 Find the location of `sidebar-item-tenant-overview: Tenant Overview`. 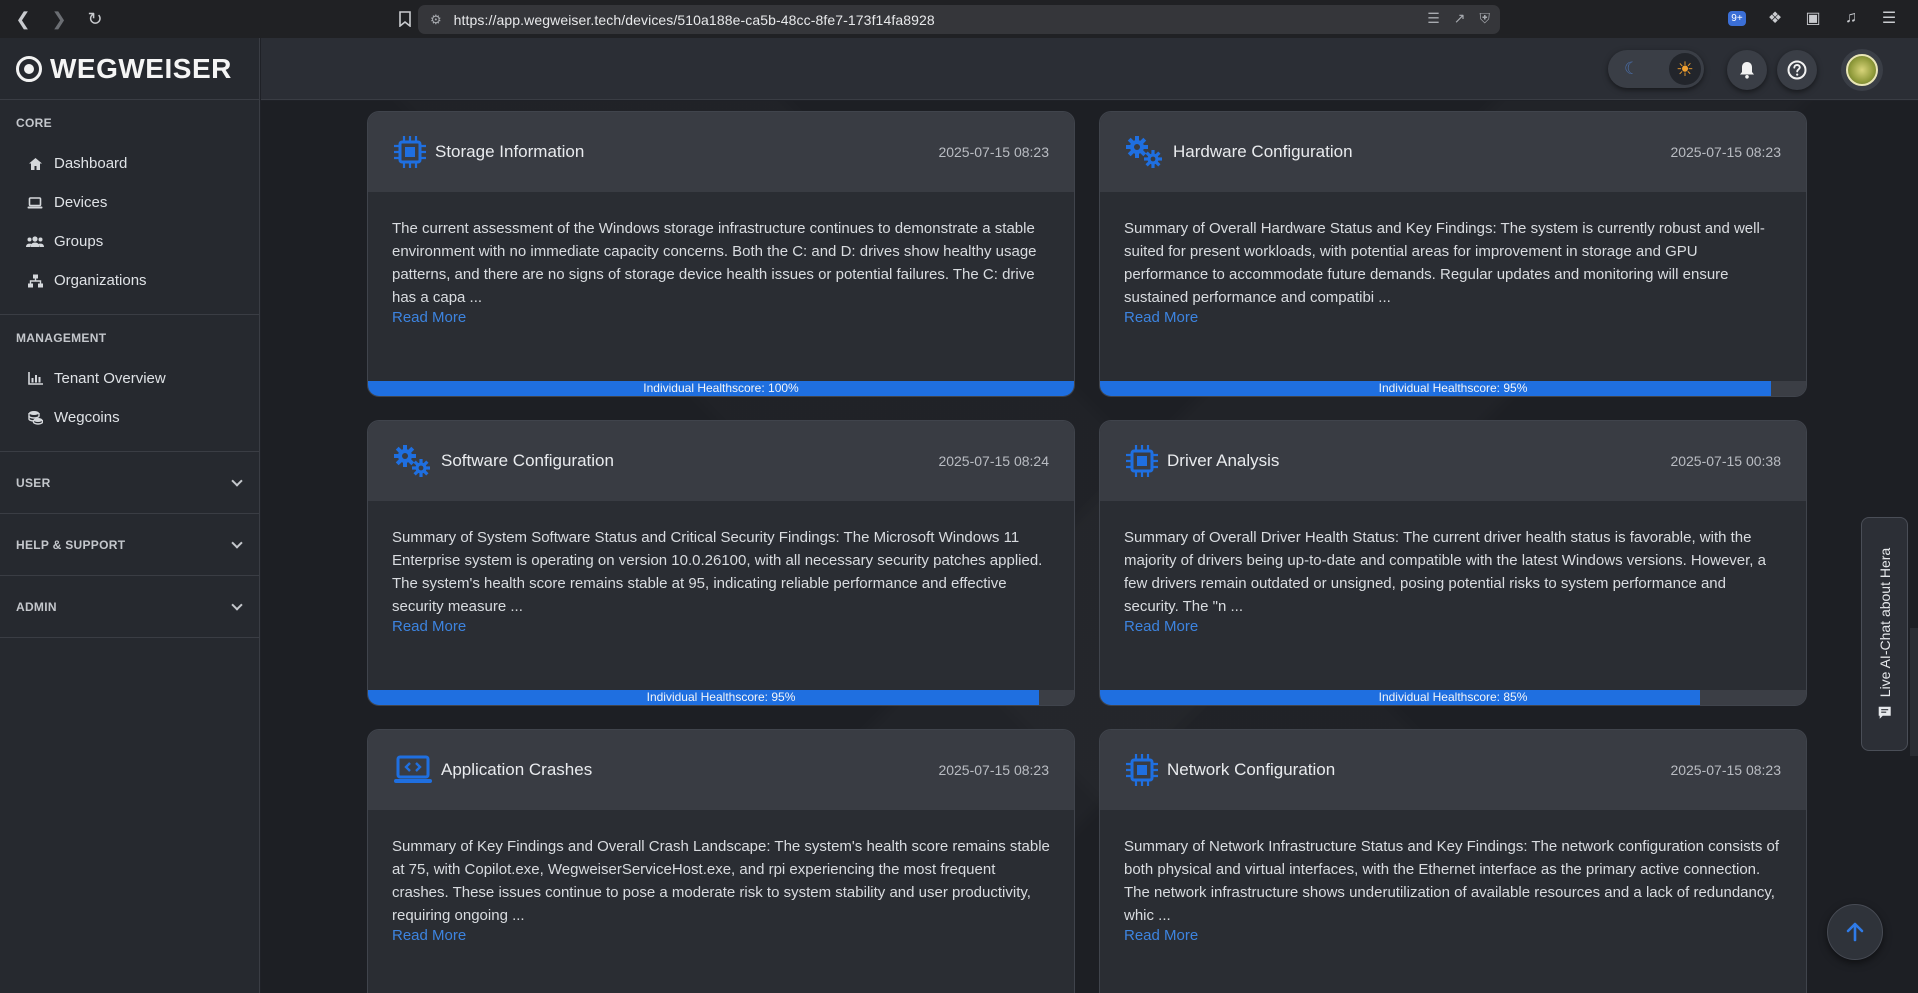

sidebar-item-tenant-overview: Tenant Overview is located at coordinates (129, 378).